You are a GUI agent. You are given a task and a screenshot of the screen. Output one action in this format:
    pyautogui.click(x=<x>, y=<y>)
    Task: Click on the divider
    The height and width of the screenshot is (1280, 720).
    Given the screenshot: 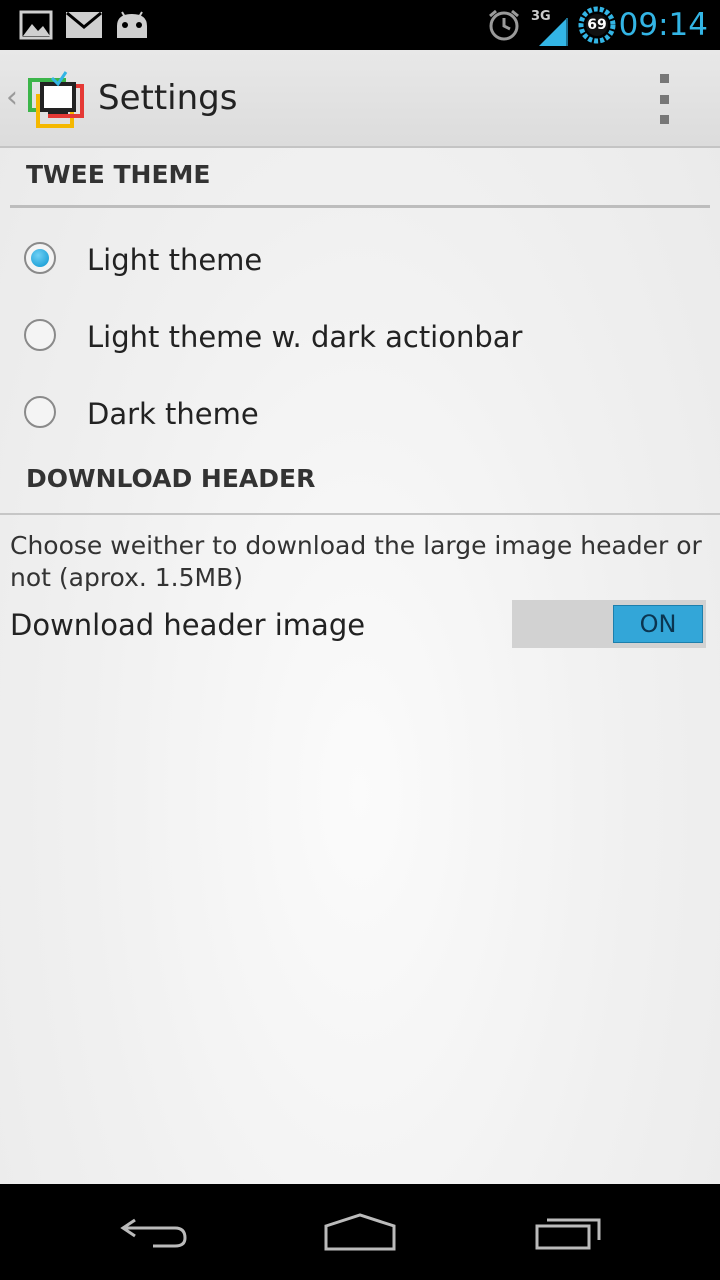 What is the action you would take?
    pyautogui.click(x=360, y=514)
    